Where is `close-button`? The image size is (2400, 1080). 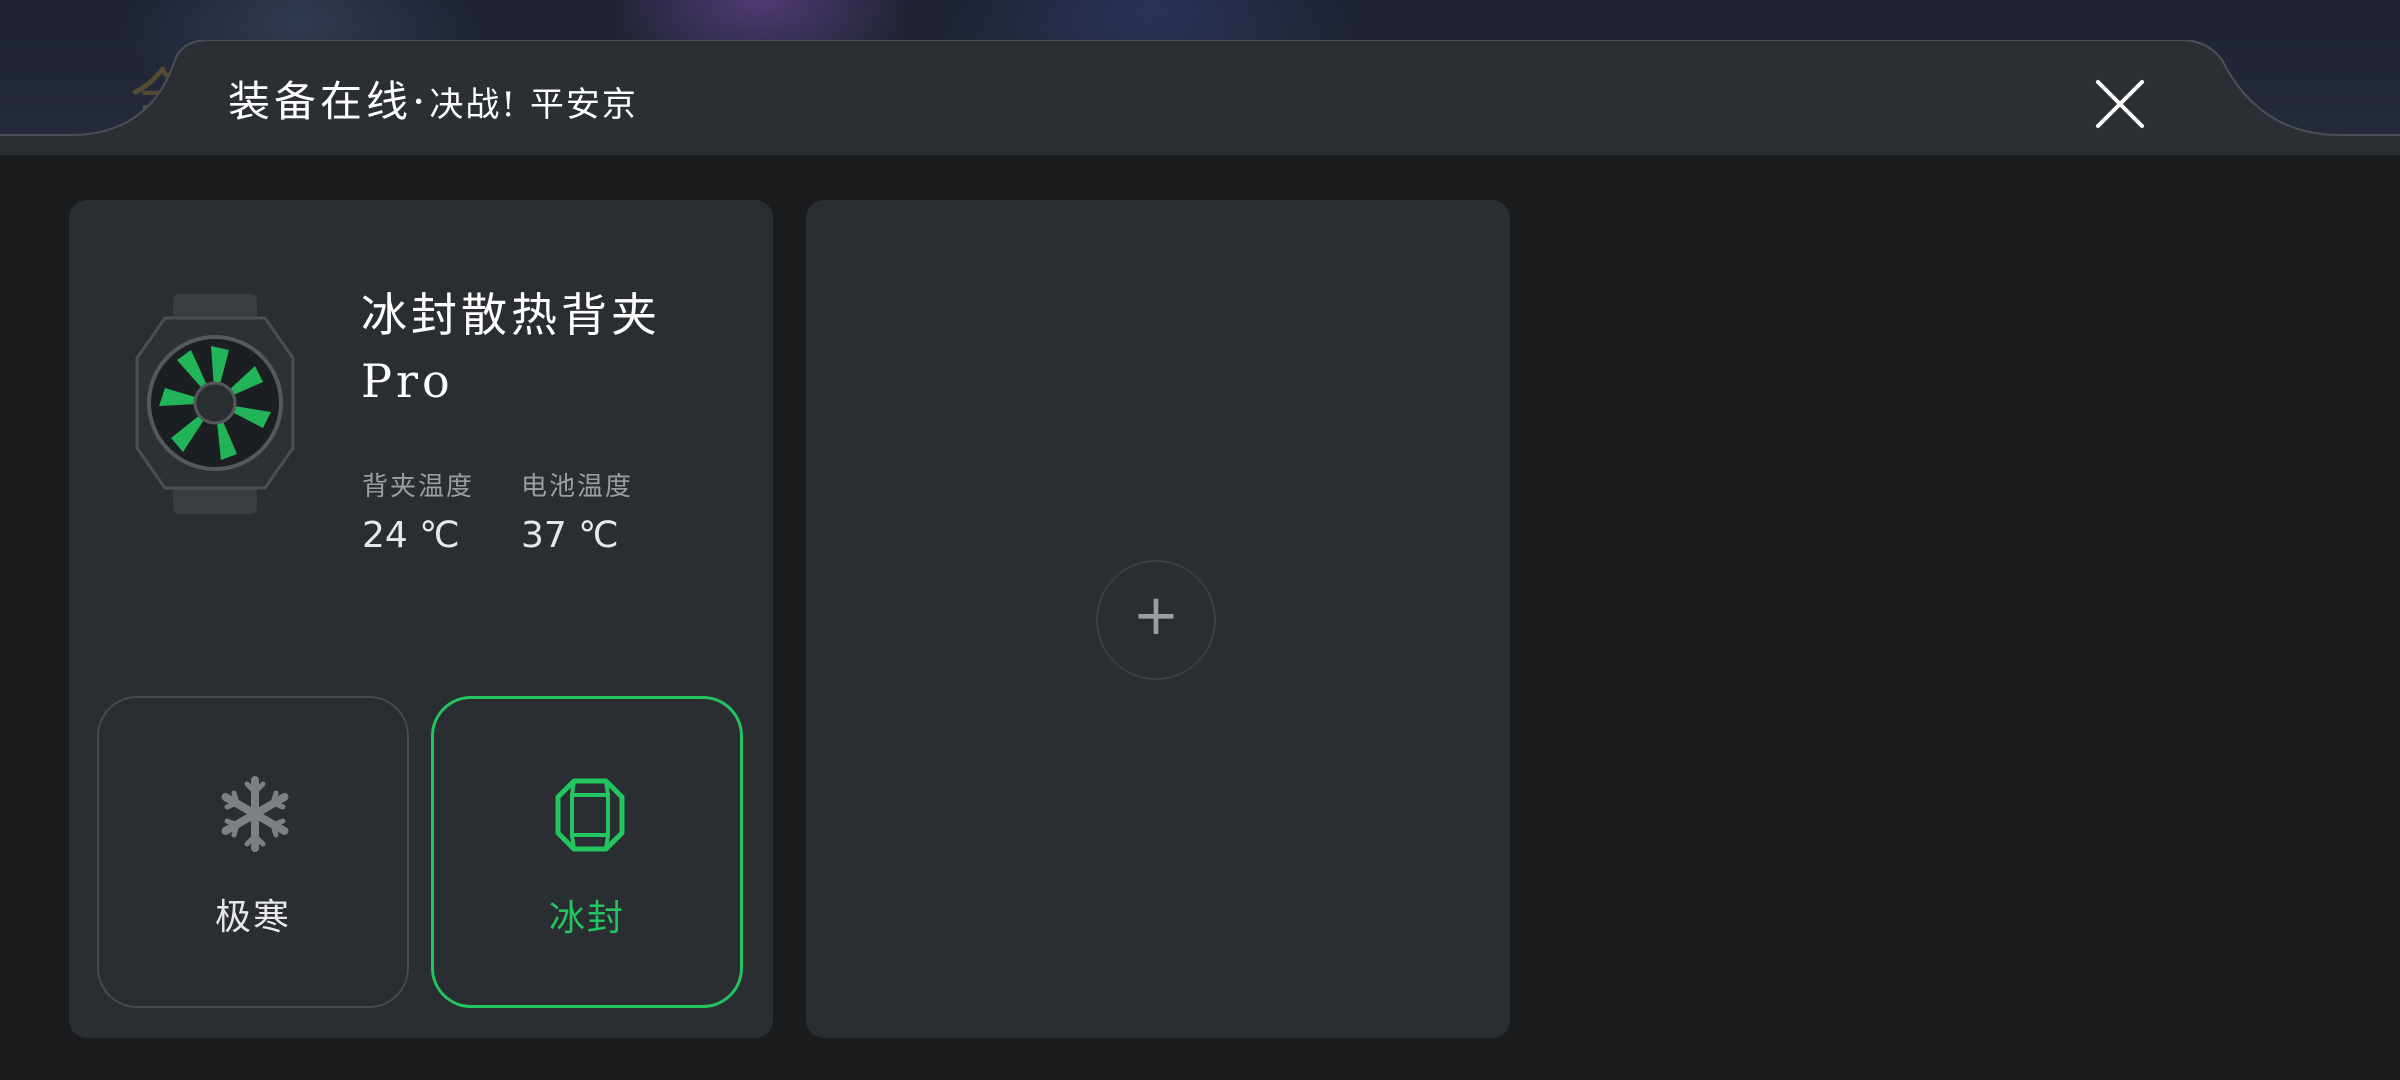 close-button is located at coordinates (2120, 104).